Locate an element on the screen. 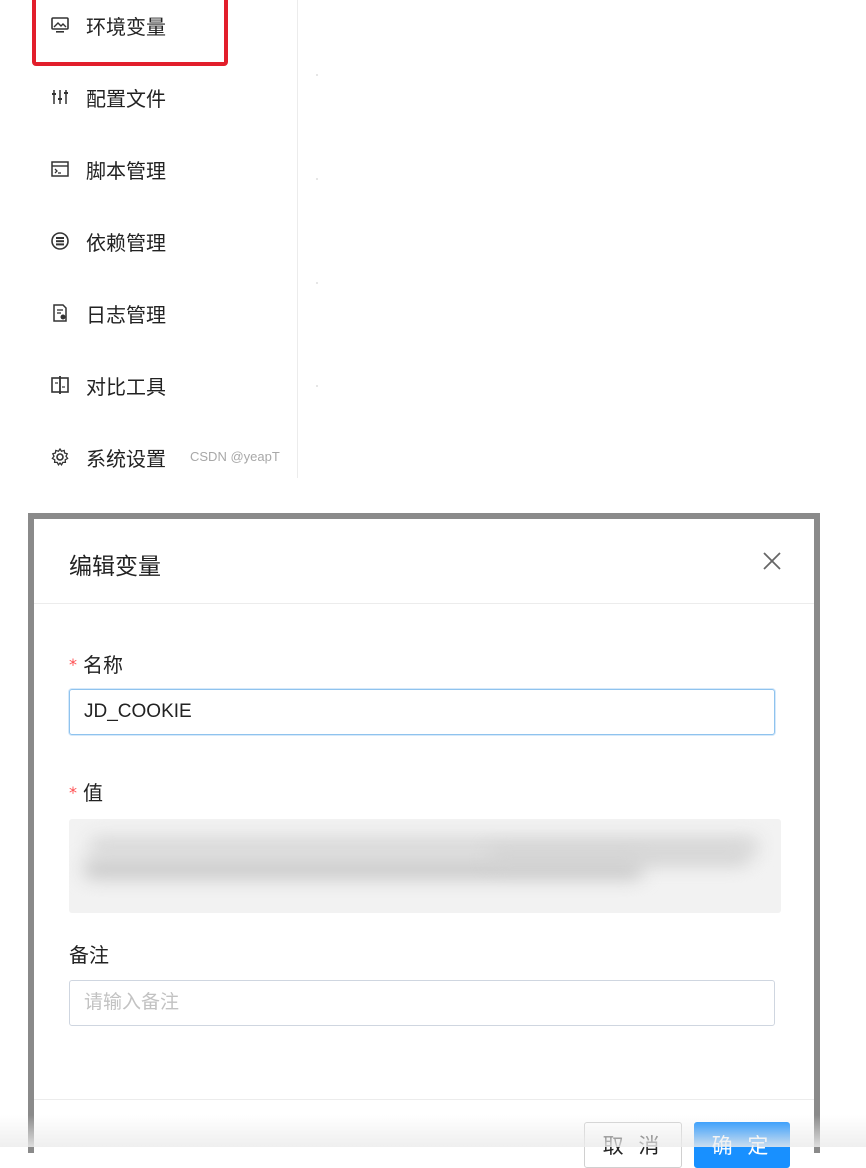  gear-icon is located at coordinates (60, 457).